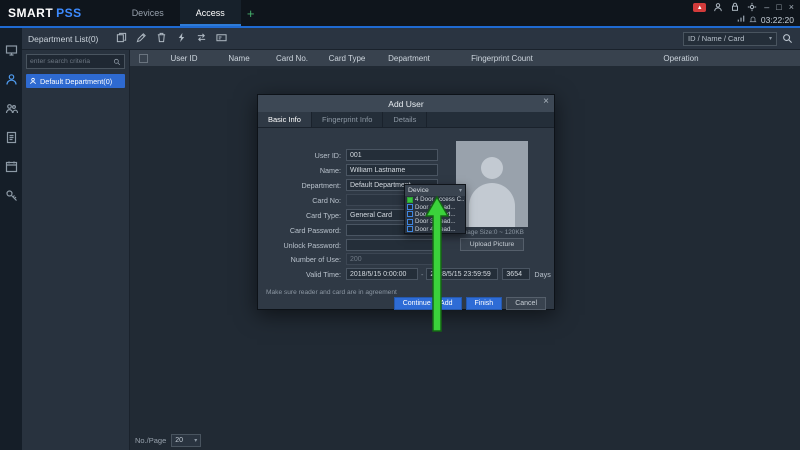 This screenshot has width=800, height=450. Describe the element at coordinates (321, 185) in the screenshot. I see `department-label: Department:` at that location.